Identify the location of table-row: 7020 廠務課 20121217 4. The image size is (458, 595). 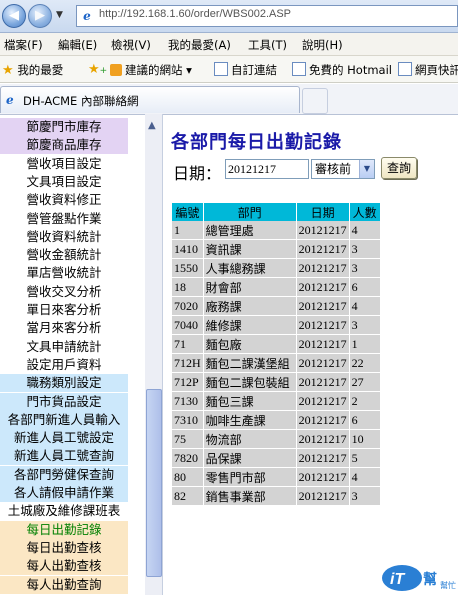
(276, 306).